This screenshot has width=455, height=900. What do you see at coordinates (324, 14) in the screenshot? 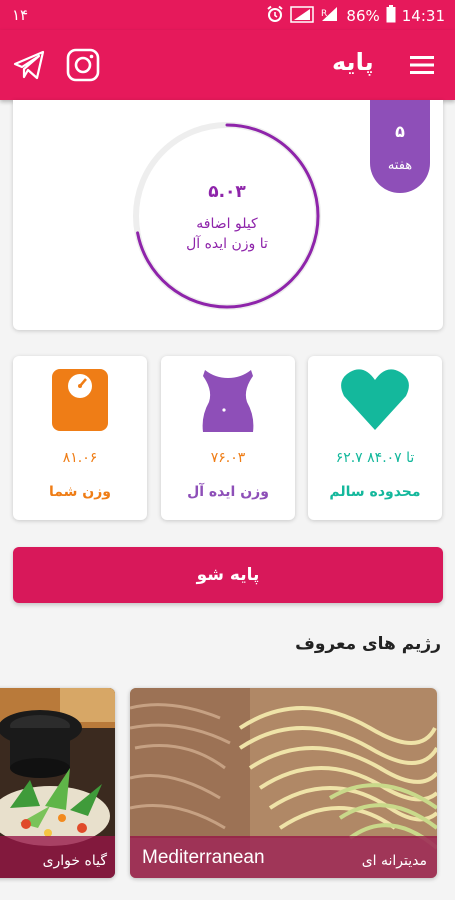
I see `svg-text: R` at bounding box center [324, 14].